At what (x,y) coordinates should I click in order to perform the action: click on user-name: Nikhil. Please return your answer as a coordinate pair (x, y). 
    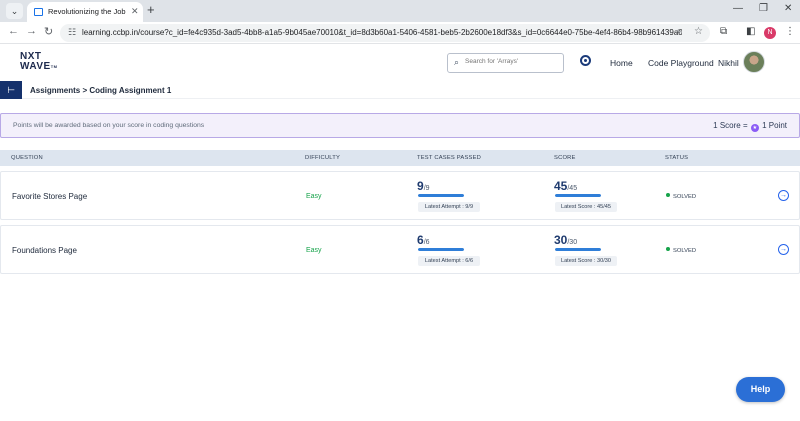
    Looking at the image, I should click on (728, 63).